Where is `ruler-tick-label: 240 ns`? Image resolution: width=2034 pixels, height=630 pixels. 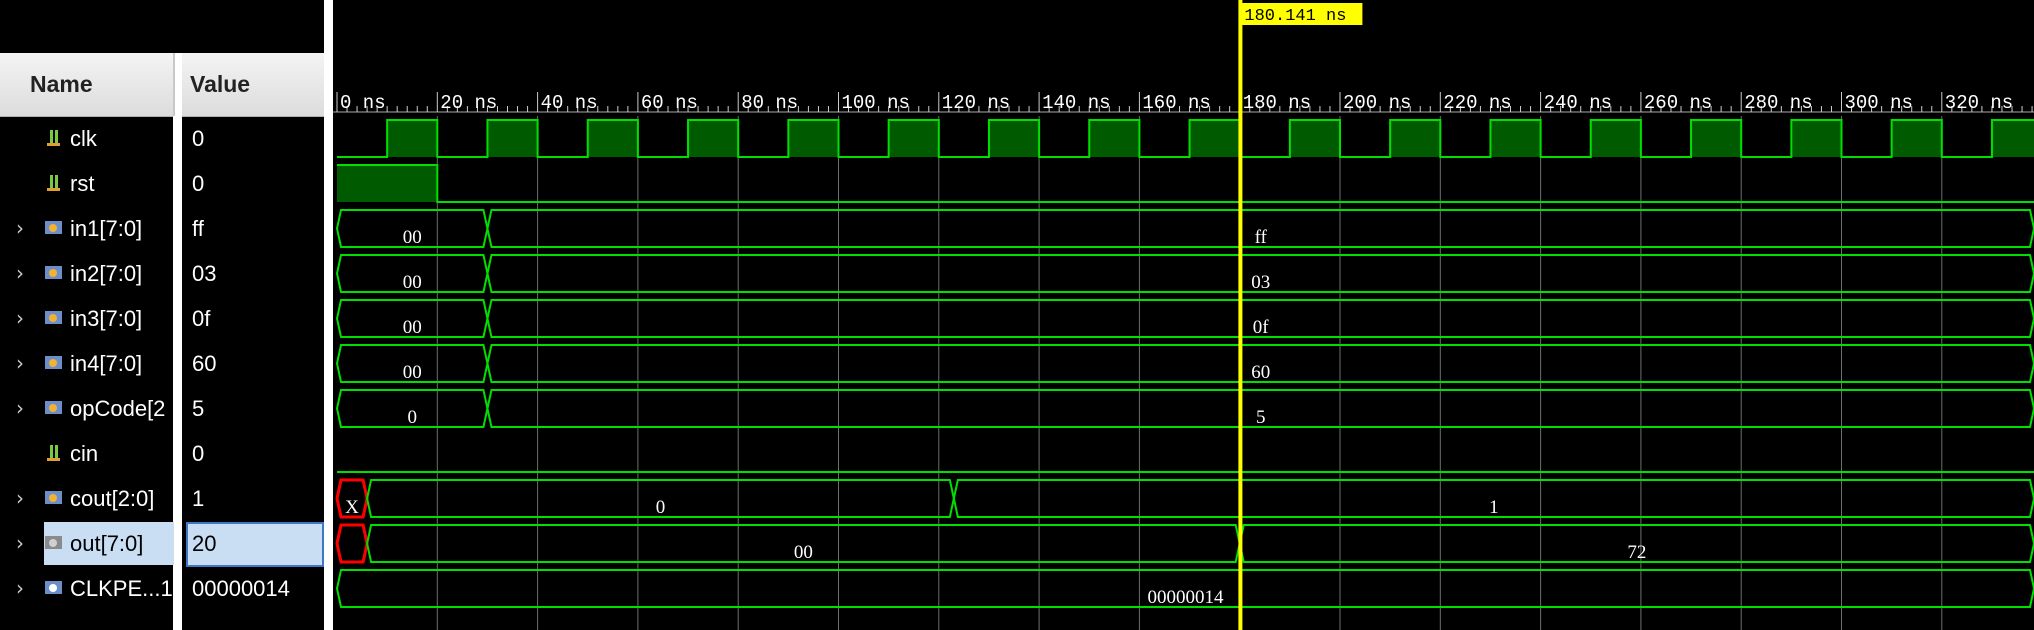
ruler-tick-label: 240 ns is located at coordinates (1578, 103).